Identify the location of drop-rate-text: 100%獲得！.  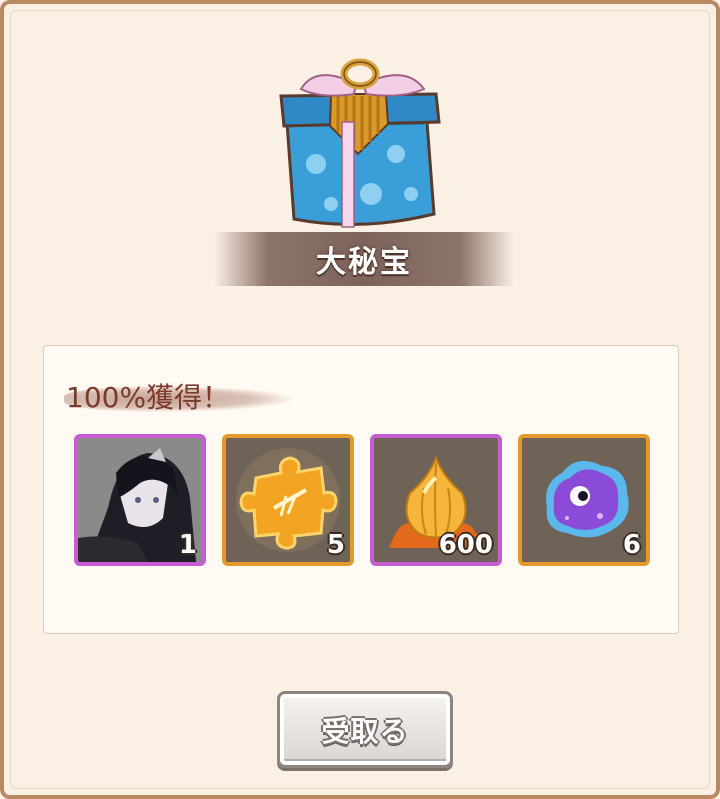
(148, 397).